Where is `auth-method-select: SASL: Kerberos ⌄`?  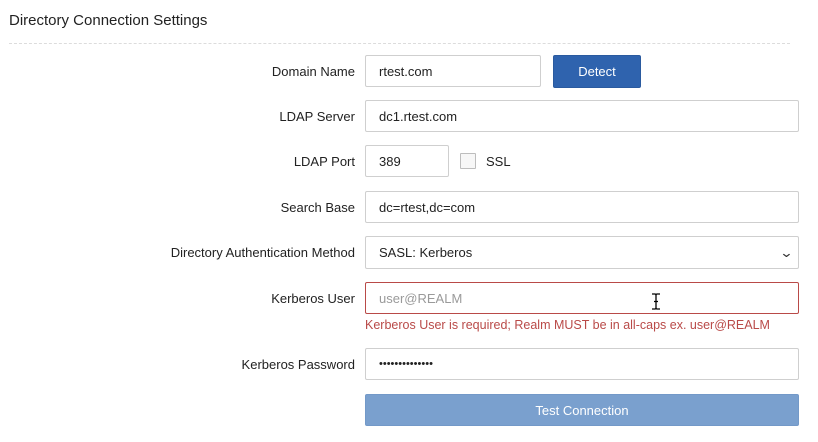
auth-method-select: SASL: Kerberos ⌄ is located at coordinates (582, 252).